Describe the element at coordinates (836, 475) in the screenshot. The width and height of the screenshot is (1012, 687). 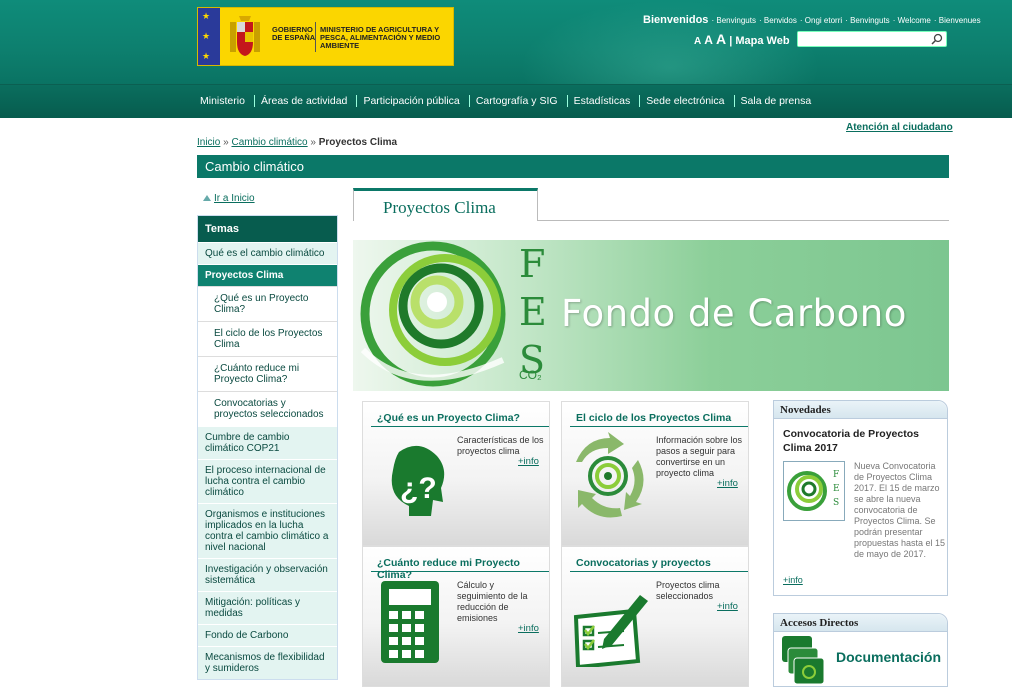
I see `svg-text: F` at that location.